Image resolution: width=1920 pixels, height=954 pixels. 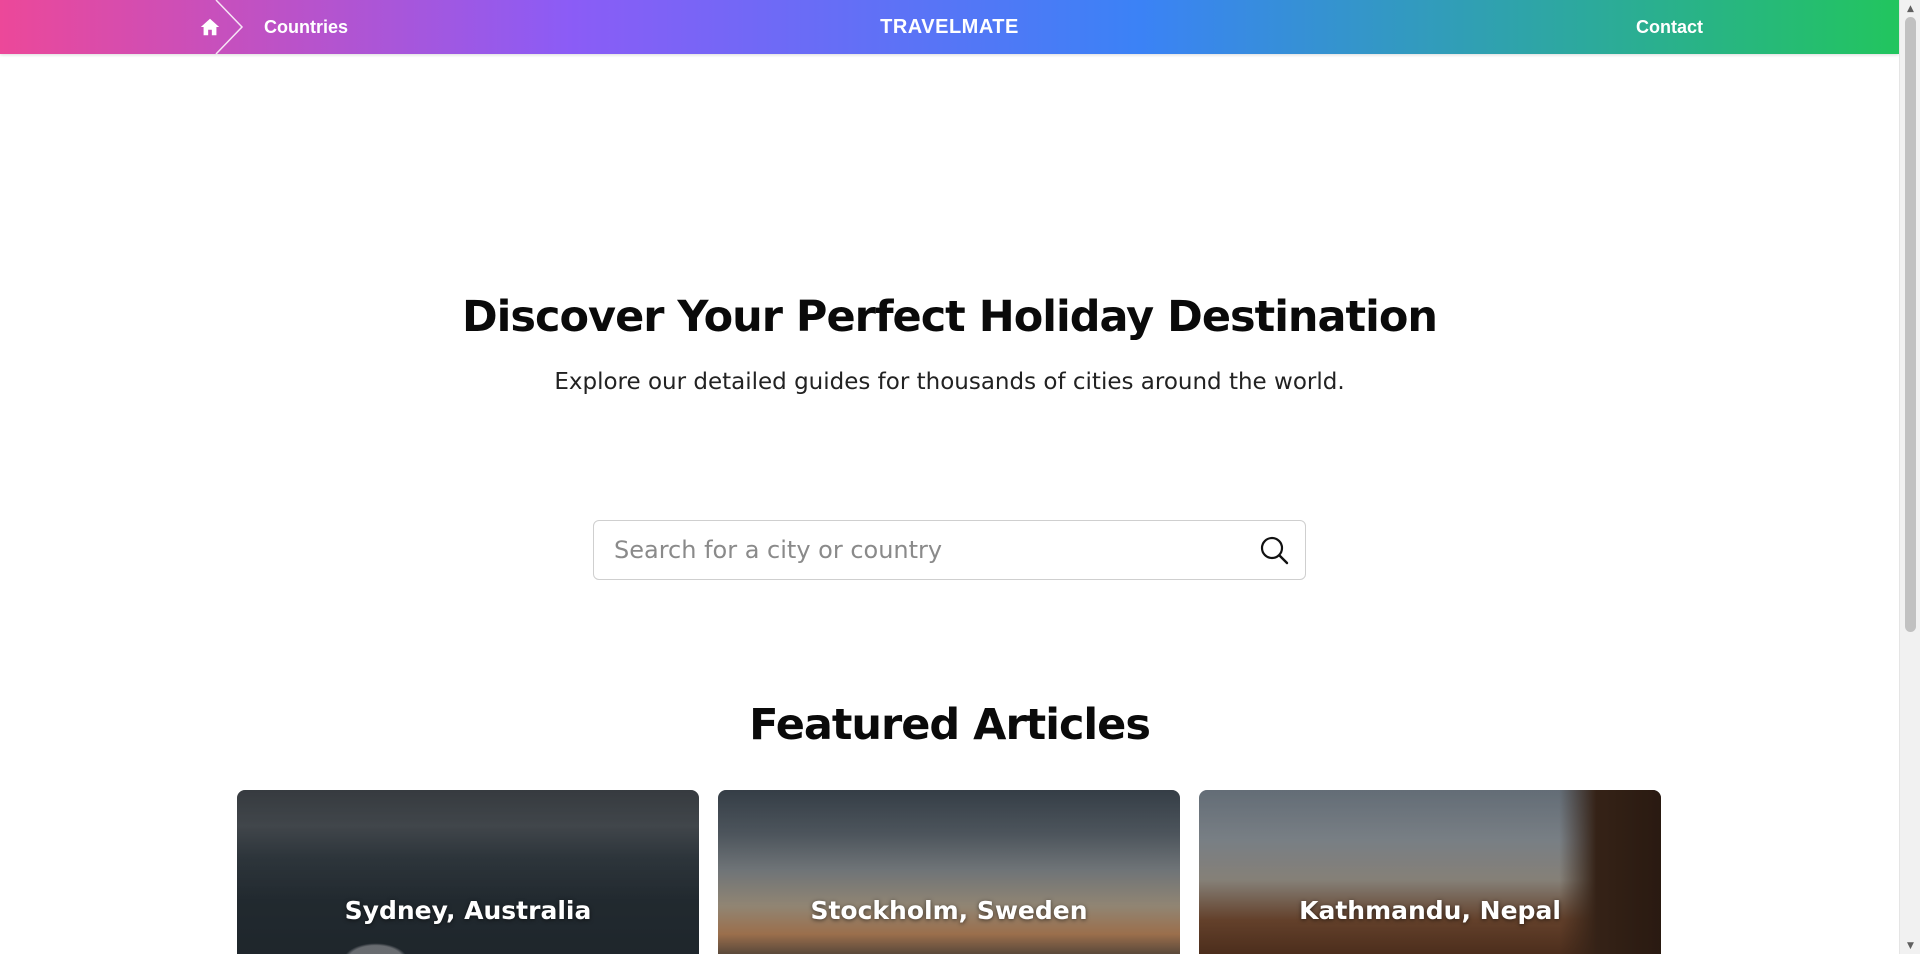 What do you see at coordinates (949, 872) in the screenshot?
I see `article-card-stockholm: Stockholm, Sweden` at bounding box center [949, 872].